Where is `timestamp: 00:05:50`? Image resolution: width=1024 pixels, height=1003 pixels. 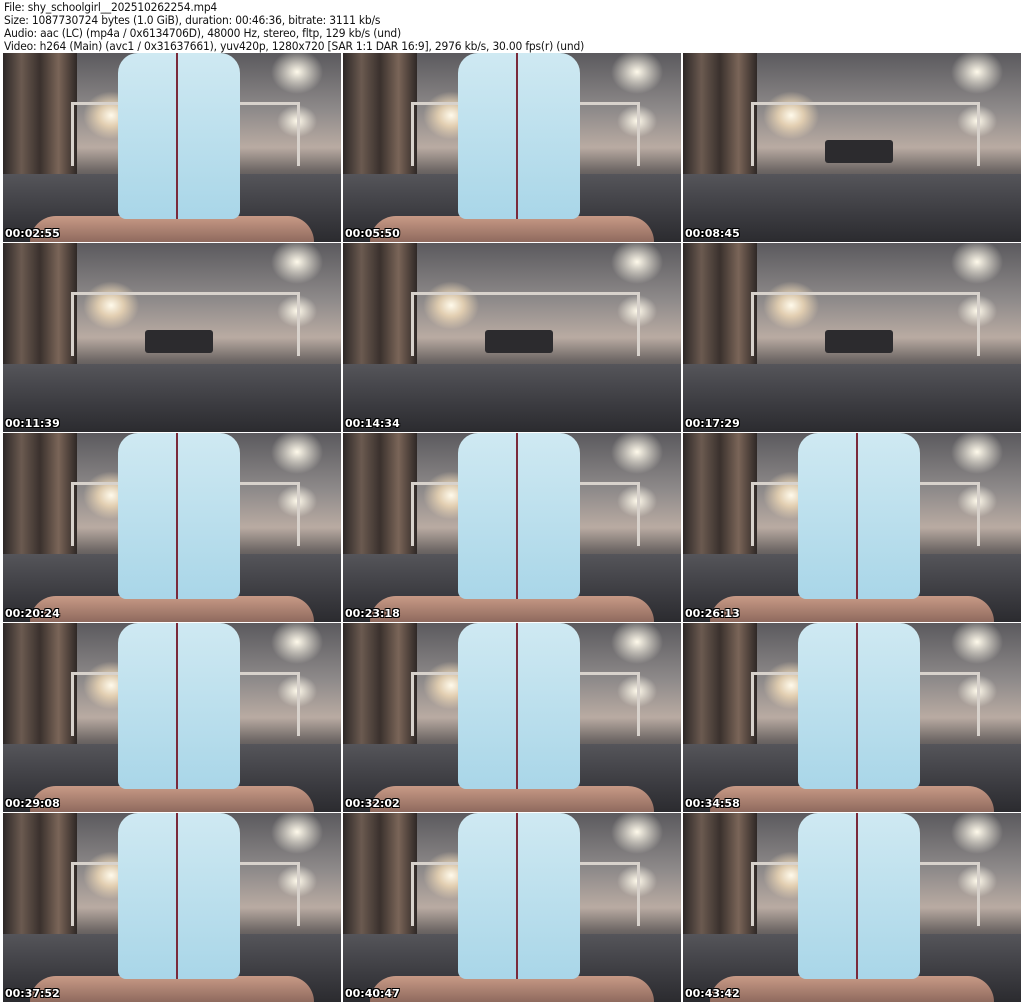
timestamp: 00:05:50 is located at coordinates (372, 233).